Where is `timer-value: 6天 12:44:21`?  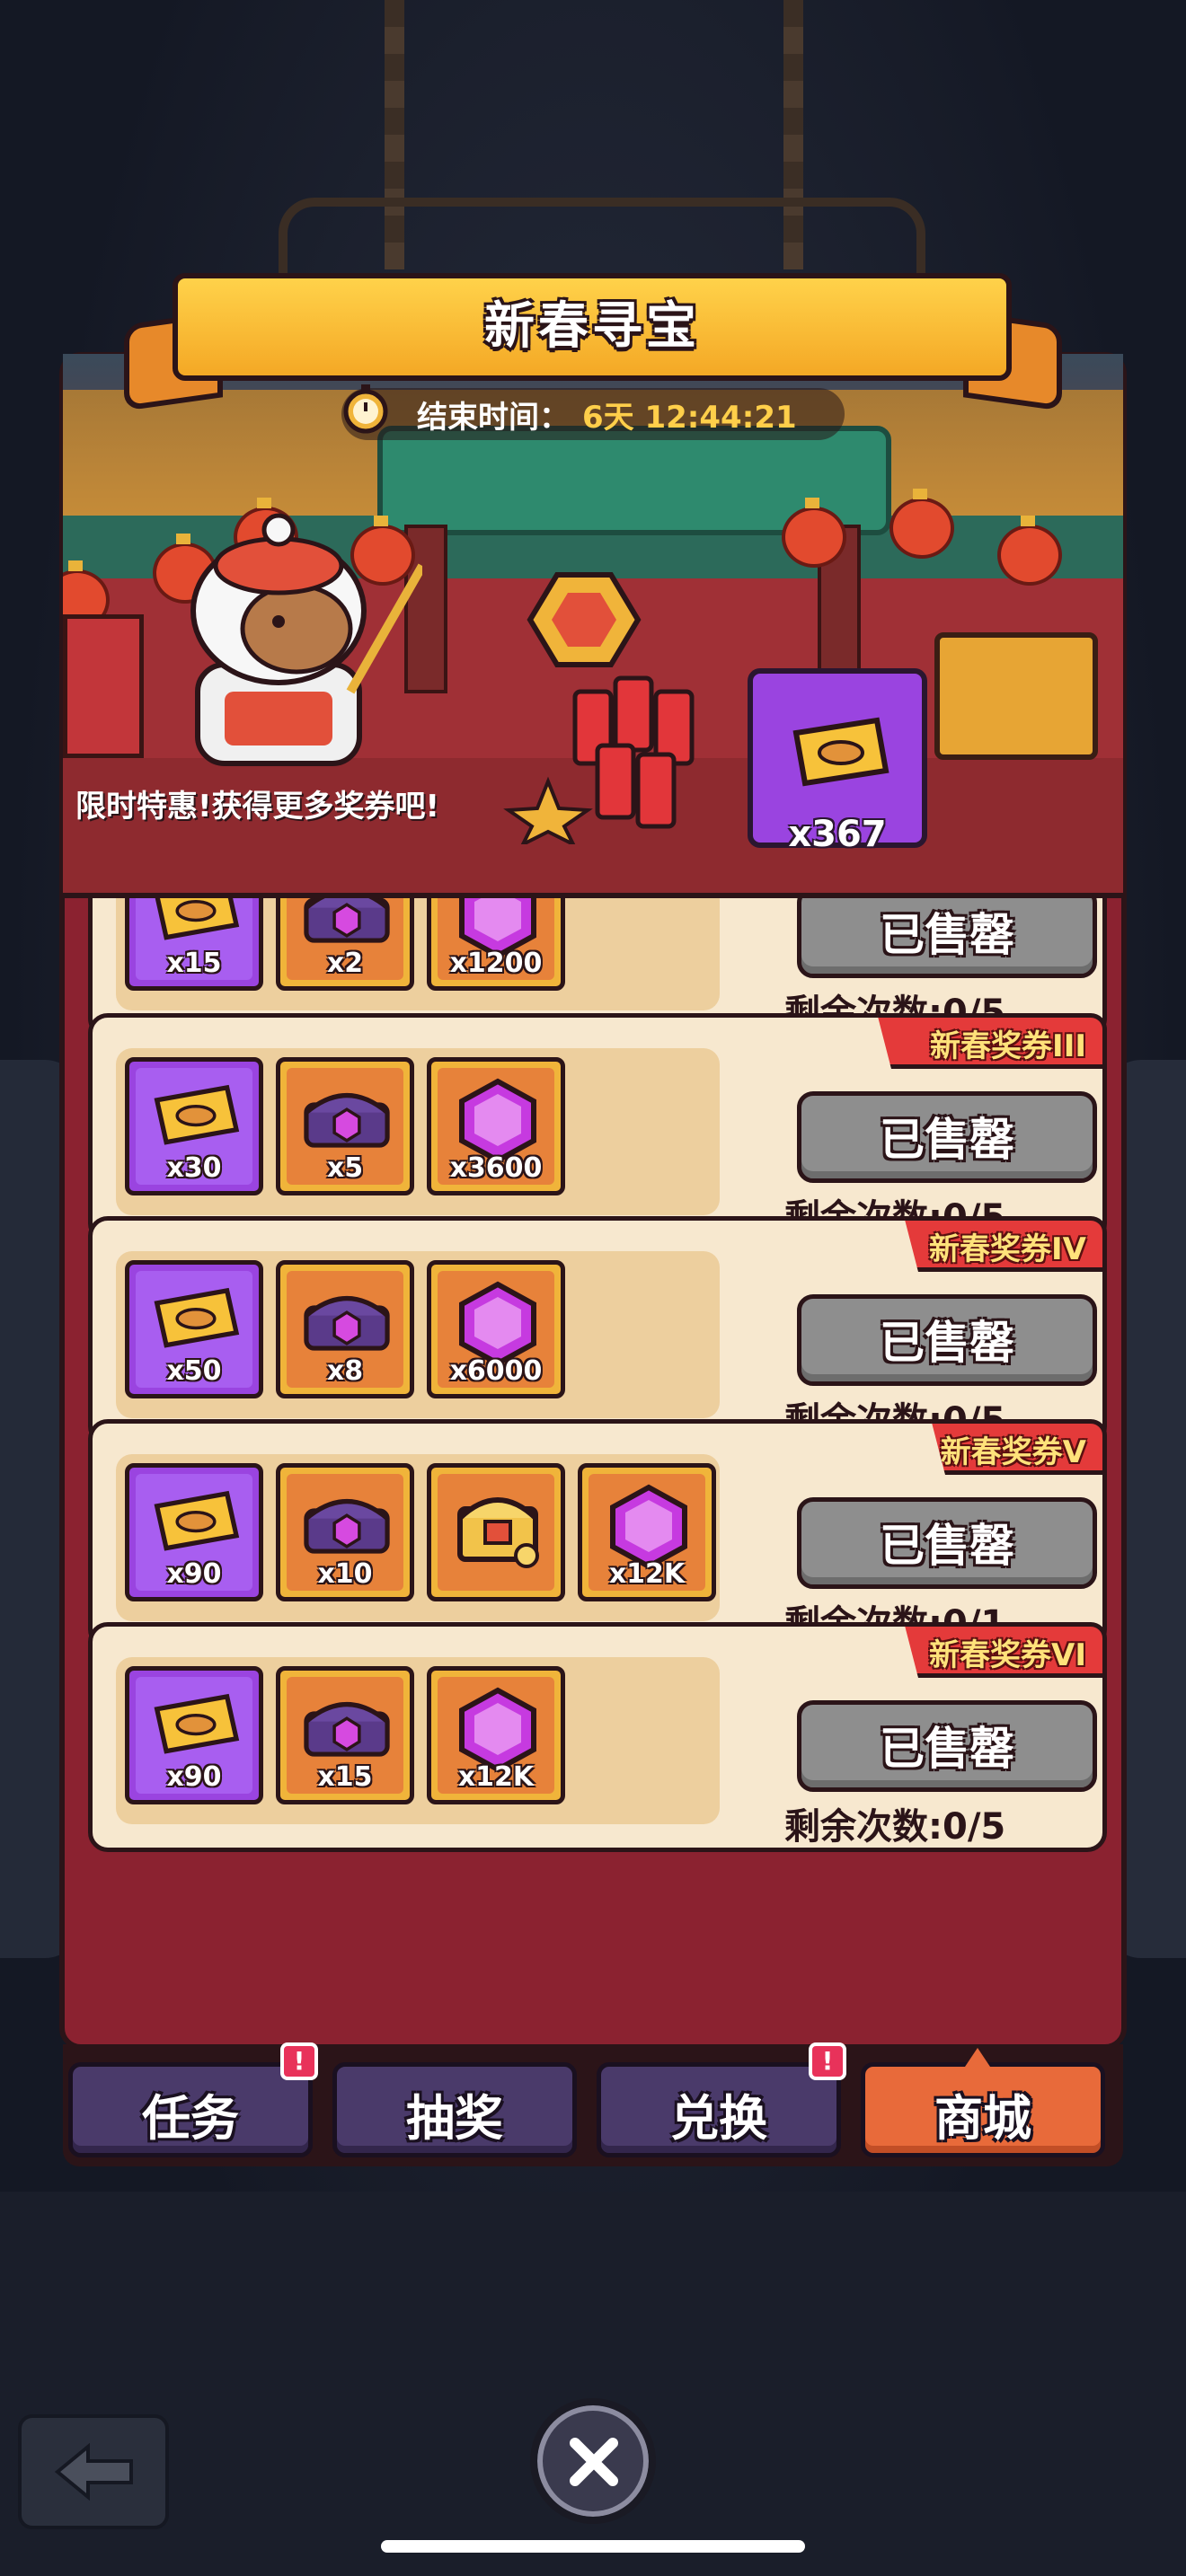 timer-value: 6天 12:44:21 is located at coordinates (689, 418).